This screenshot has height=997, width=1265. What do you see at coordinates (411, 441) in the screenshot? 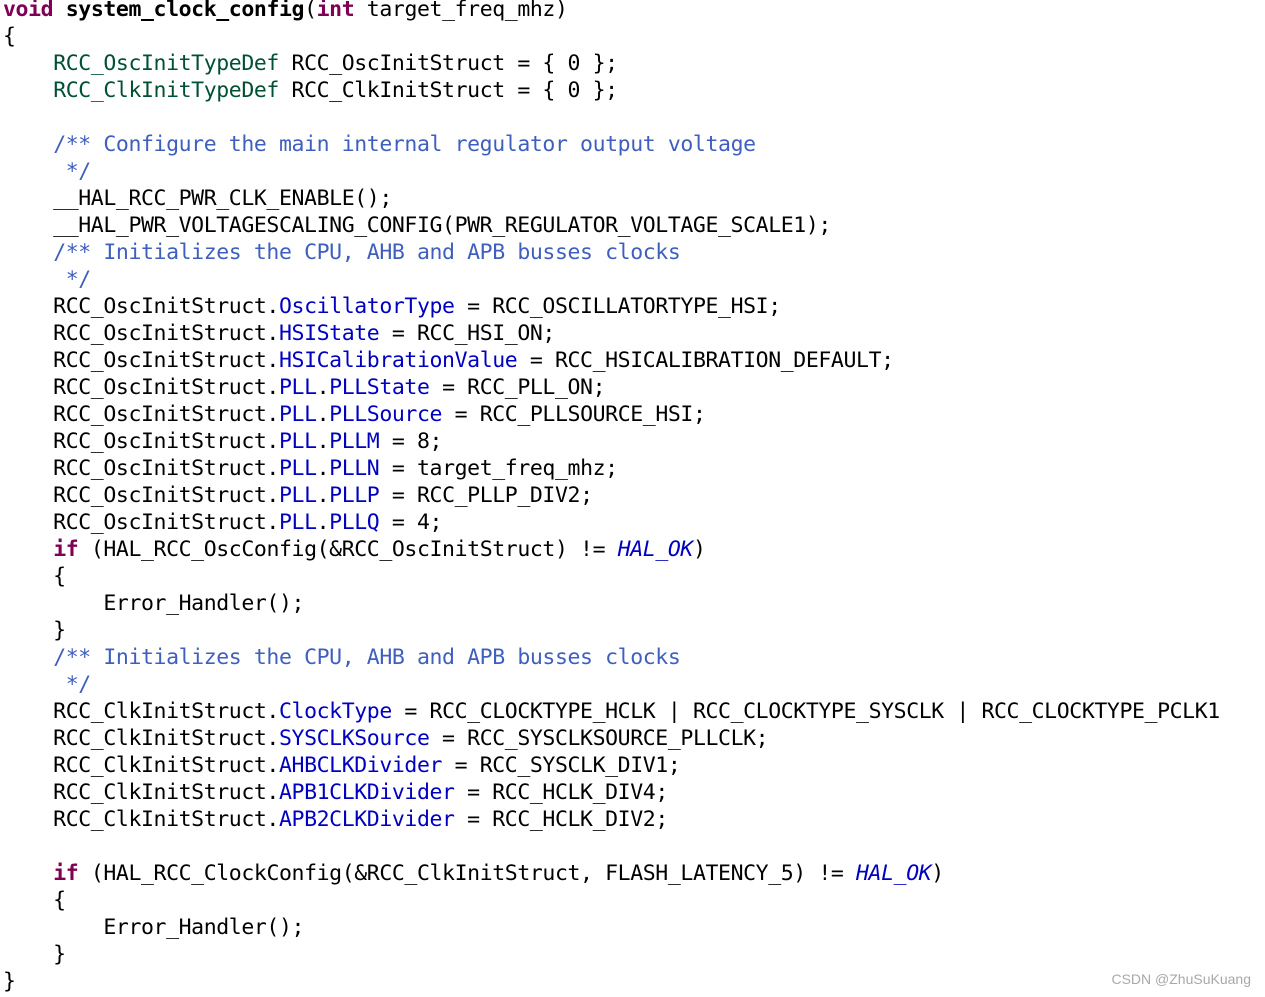
I see `code-token: = 8;` at bounding box center [411, 441].